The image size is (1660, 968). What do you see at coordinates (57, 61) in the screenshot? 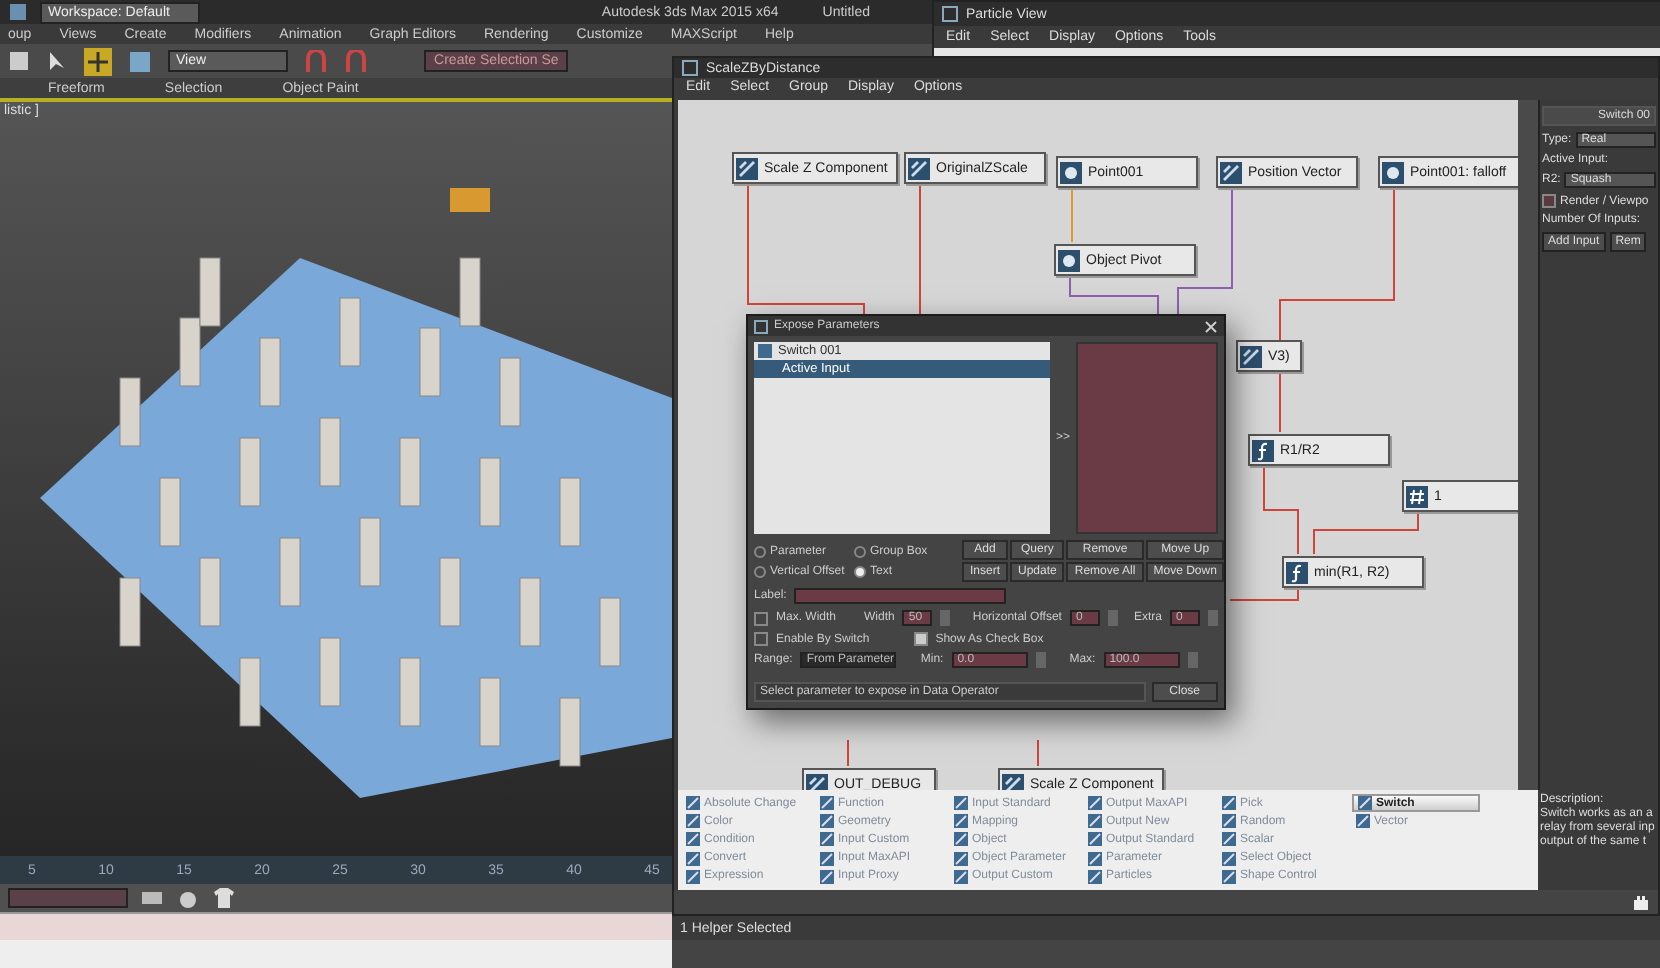
I see `cursor-icon` at bounding box center [57, 61].